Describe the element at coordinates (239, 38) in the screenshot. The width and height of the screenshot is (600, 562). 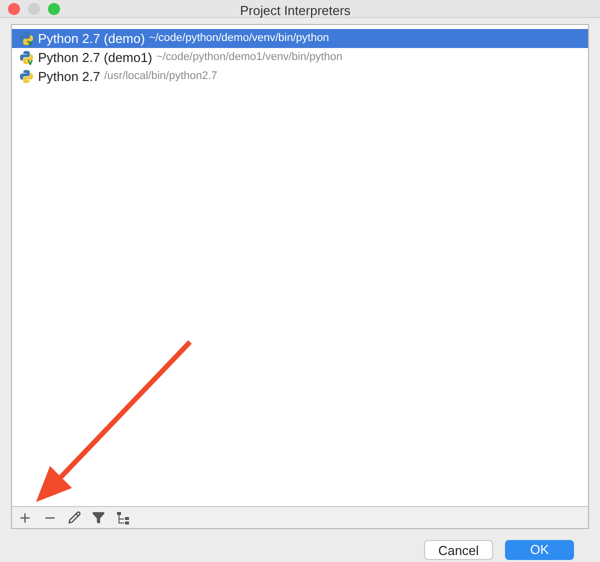
I see `interpreter-path: ~/code/python/demo/venv/bin/python` at that location.